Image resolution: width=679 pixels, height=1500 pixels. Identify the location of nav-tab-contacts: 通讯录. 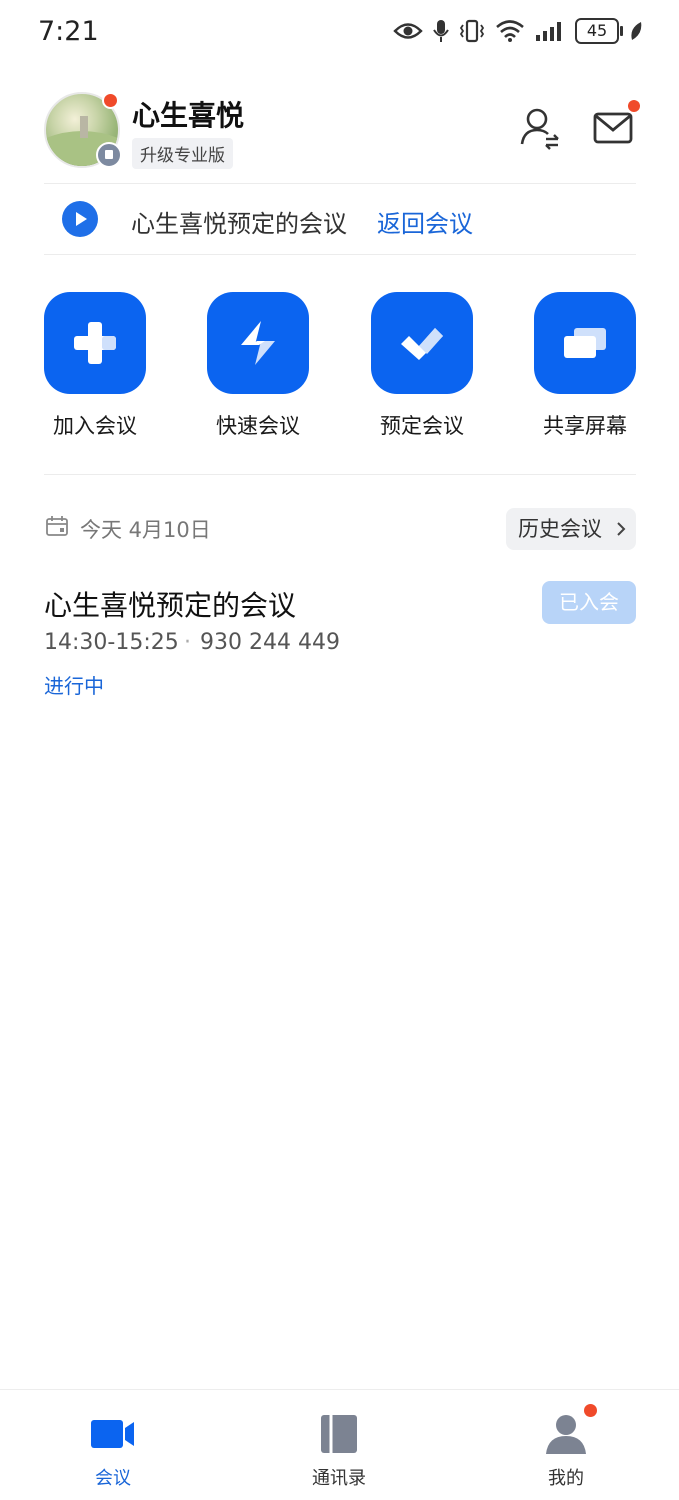
(339, 1445).